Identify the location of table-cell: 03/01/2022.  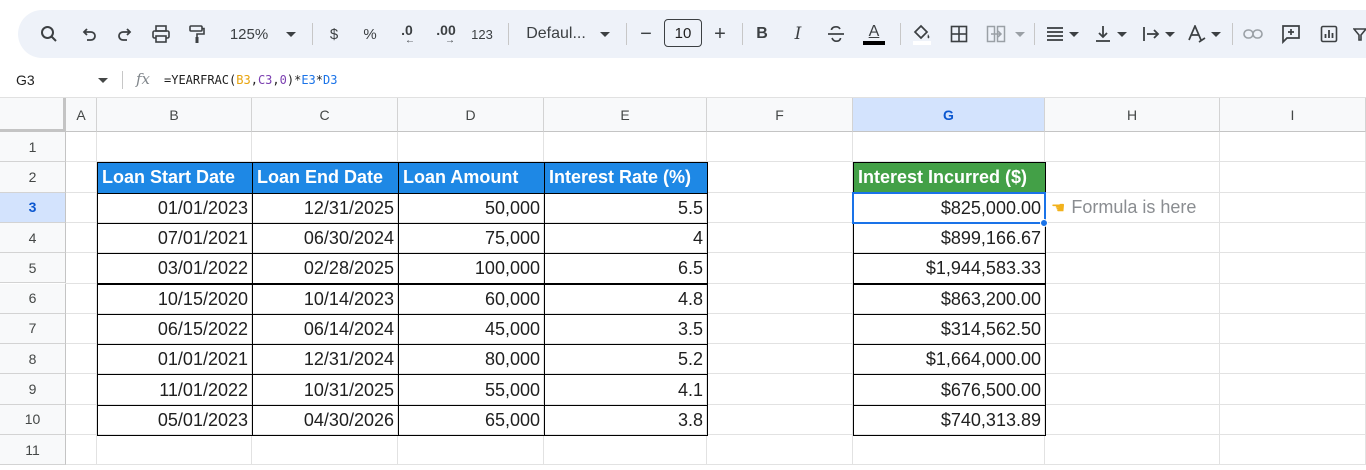
(175, 269).